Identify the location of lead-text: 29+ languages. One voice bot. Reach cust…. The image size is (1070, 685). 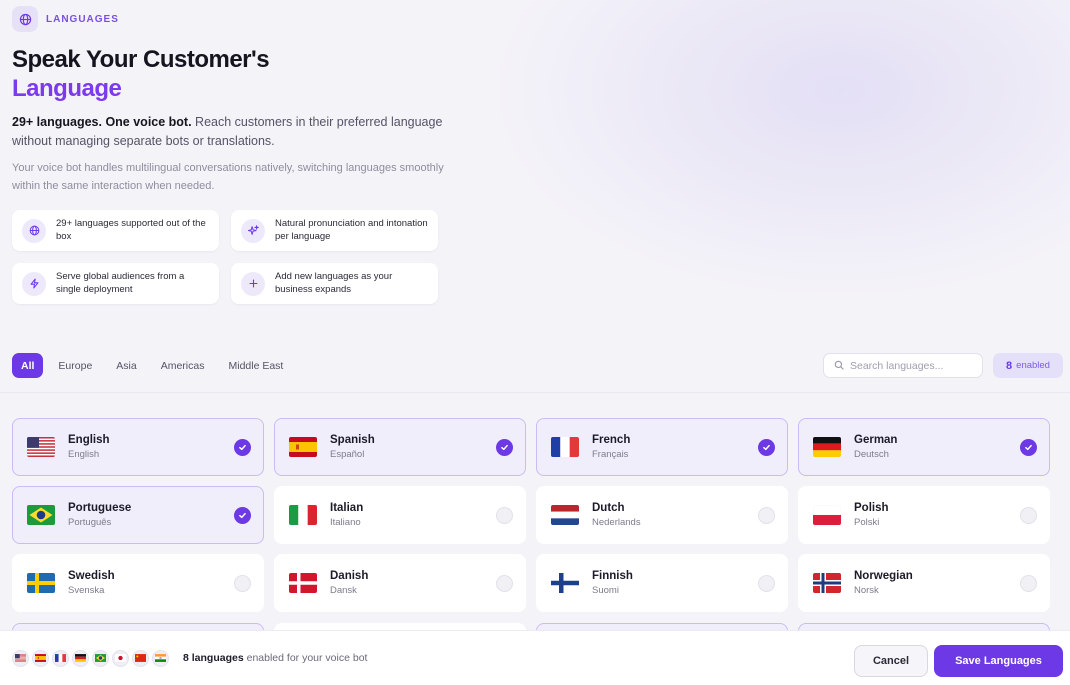
(242, 132).